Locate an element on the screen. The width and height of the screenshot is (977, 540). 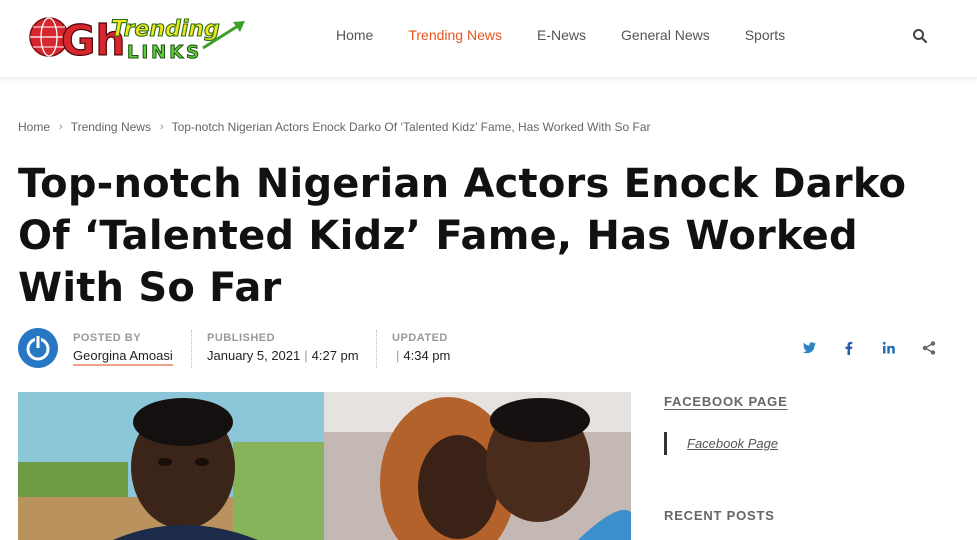
linkedin-icon is located at coordinates (889, 348).